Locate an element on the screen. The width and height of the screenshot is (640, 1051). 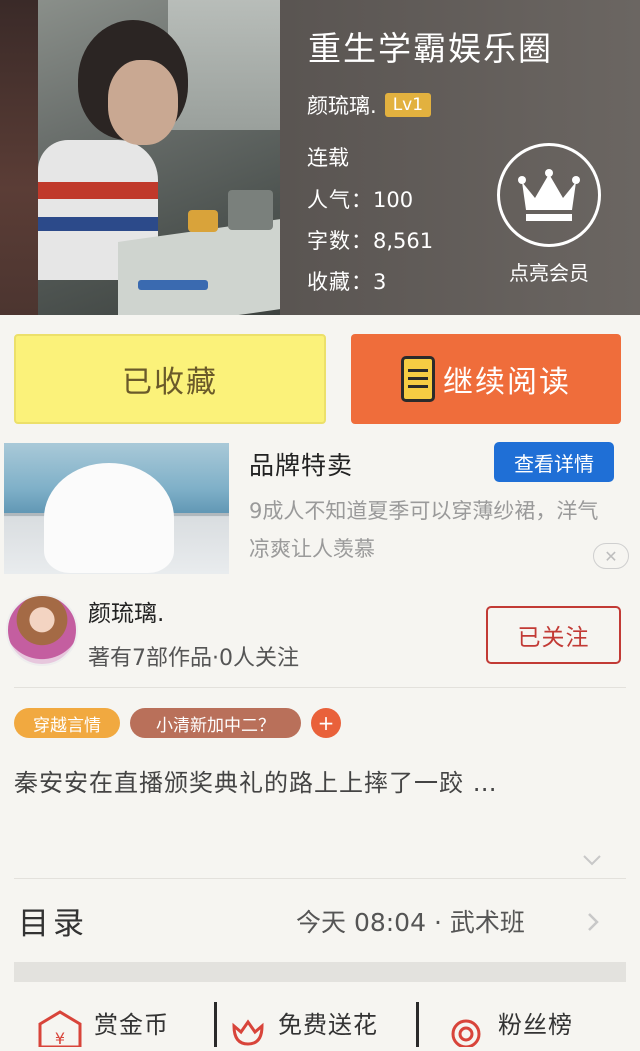
popularity-stat: 人气：100 is located at coordinates (360, 199).